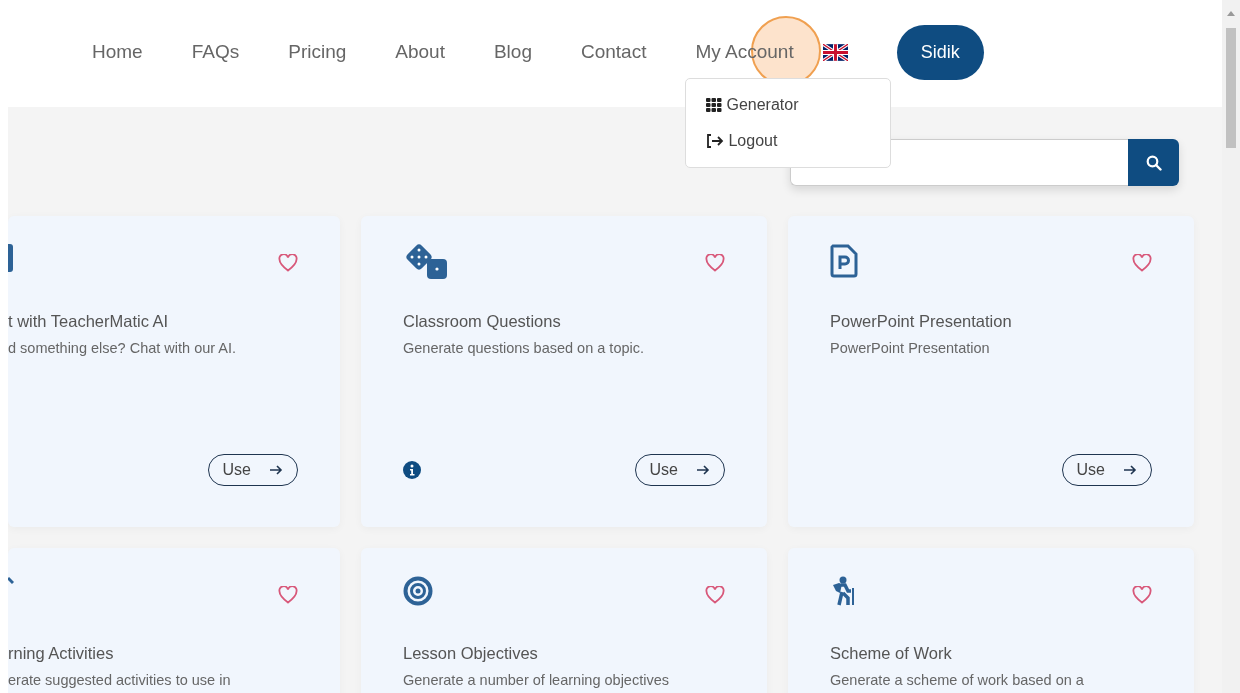 Image resolution: width=1240 pixels, height=693 pixels. Describe the element at coordinates (512, 52) in the screenshot. I see `nav-link: Blog` at that location.